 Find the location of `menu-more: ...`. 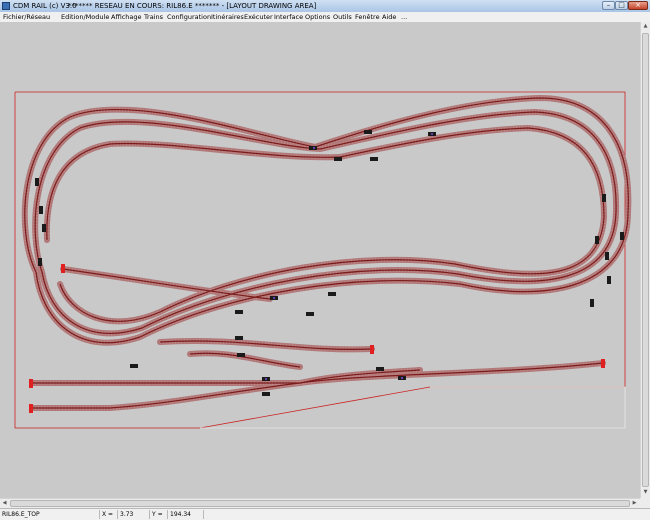

menu-more: ... is located at coordinates (404, 17).